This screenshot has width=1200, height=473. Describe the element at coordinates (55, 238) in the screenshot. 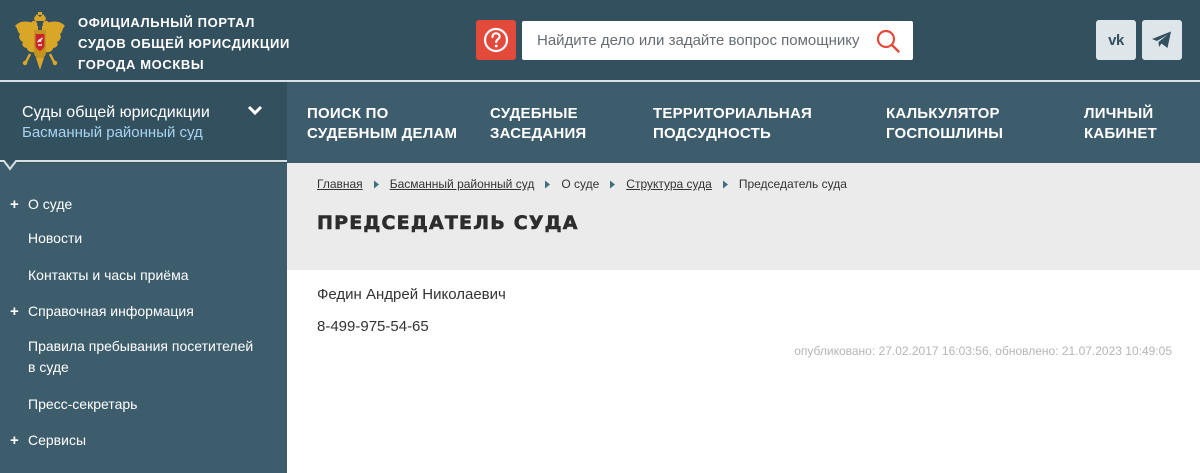

I see `sidebar-item-news: Новости` at that location.